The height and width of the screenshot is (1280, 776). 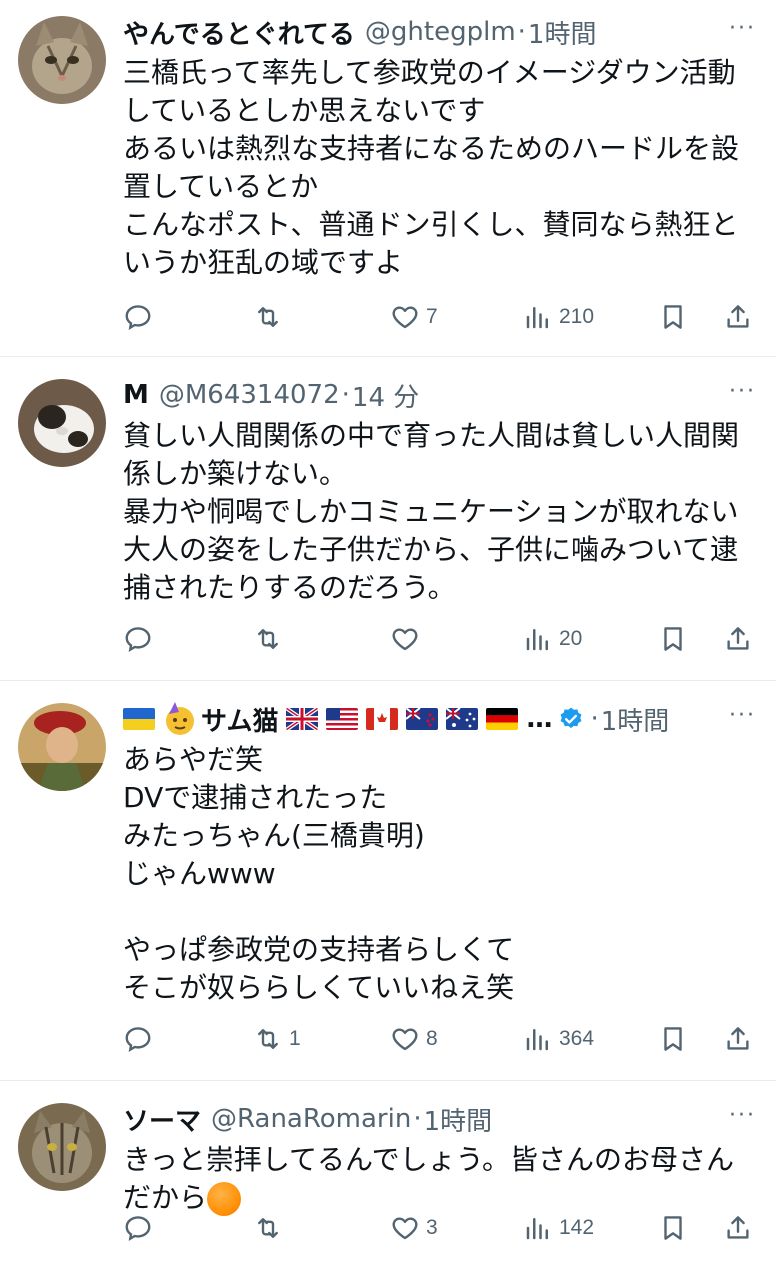 I want to click on tweet-header: やんでるとぐれてる @ghtegplm · 1時間, so click(x=439, y=32).